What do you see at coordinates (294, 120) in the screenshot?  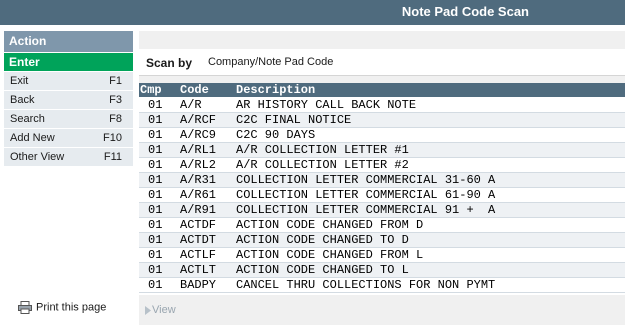 I see `cell-description: C2C FINAL NOTICE` at bounding box center [294, 120].